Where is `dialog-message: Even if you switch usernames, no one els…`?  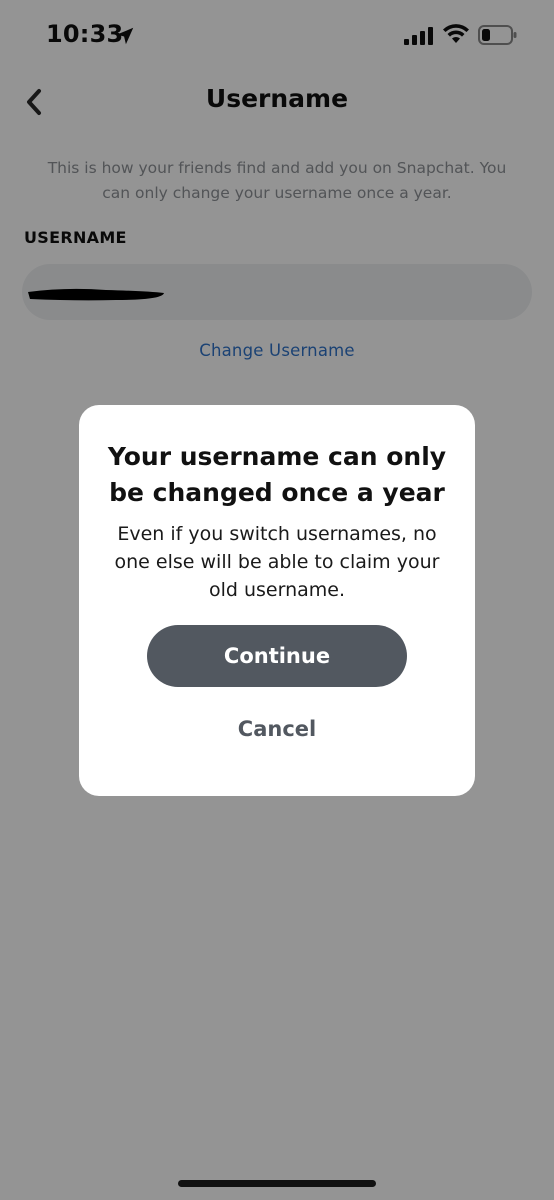
dialog-message: Even if you switch usernames, no one els… is located at coordinates (277, 562).